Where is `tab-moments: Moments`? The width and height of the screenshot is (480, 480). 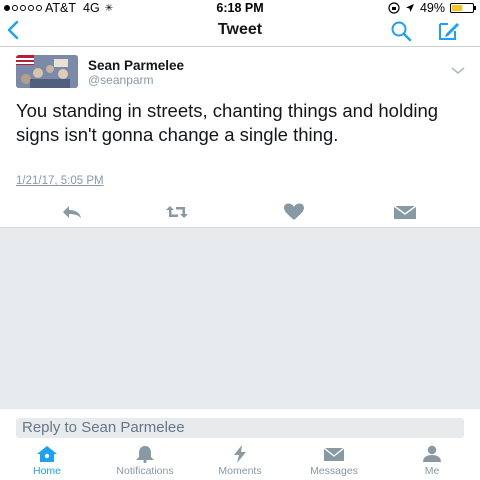
tab-moments: Moments is located at coordinates (240, 461).